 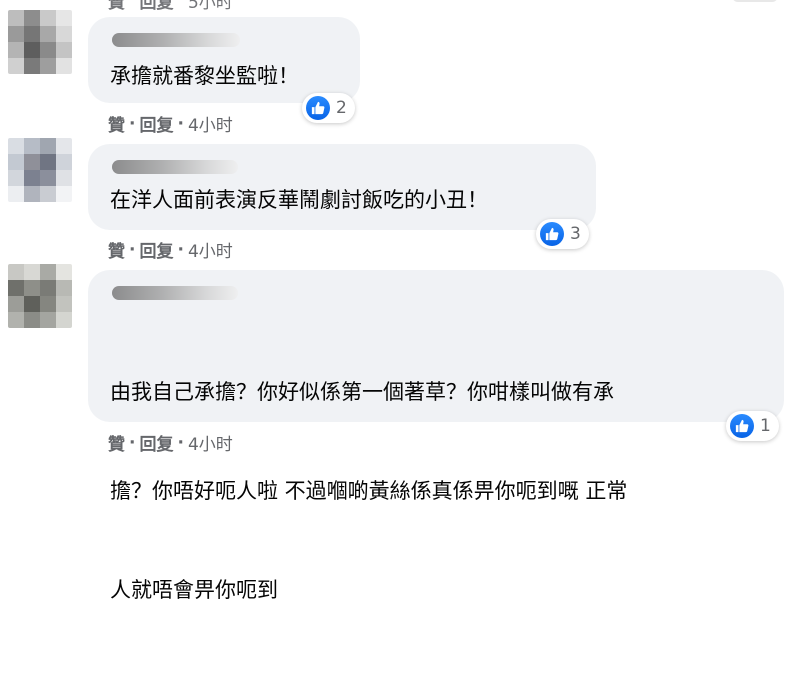 I want to click on reaction-count: 2, so click(x=328, y=108).